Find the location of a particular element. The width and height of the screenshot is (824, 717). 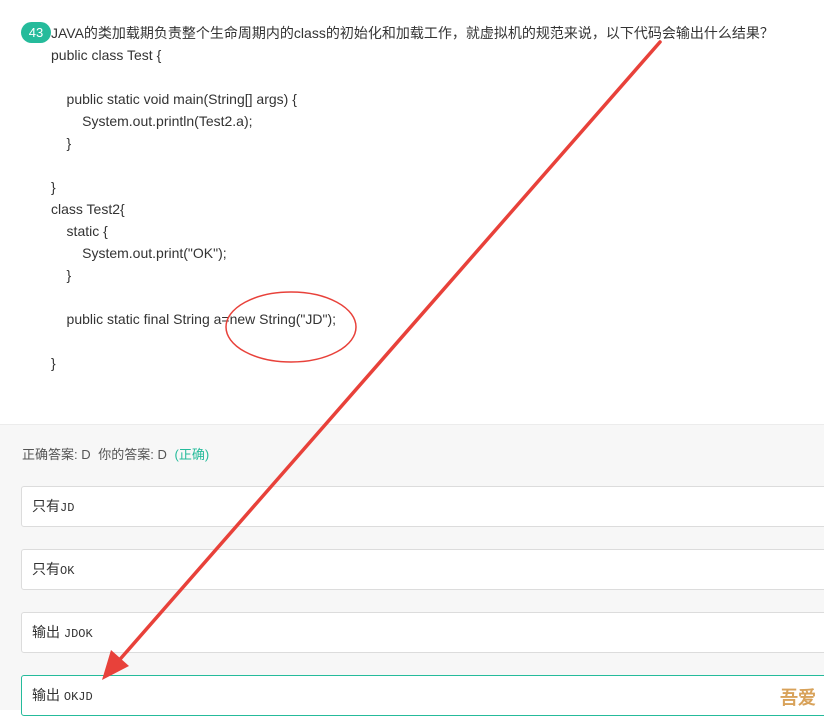

code-line: public static void main(String[] args) { is located at coordinates (174, 99).